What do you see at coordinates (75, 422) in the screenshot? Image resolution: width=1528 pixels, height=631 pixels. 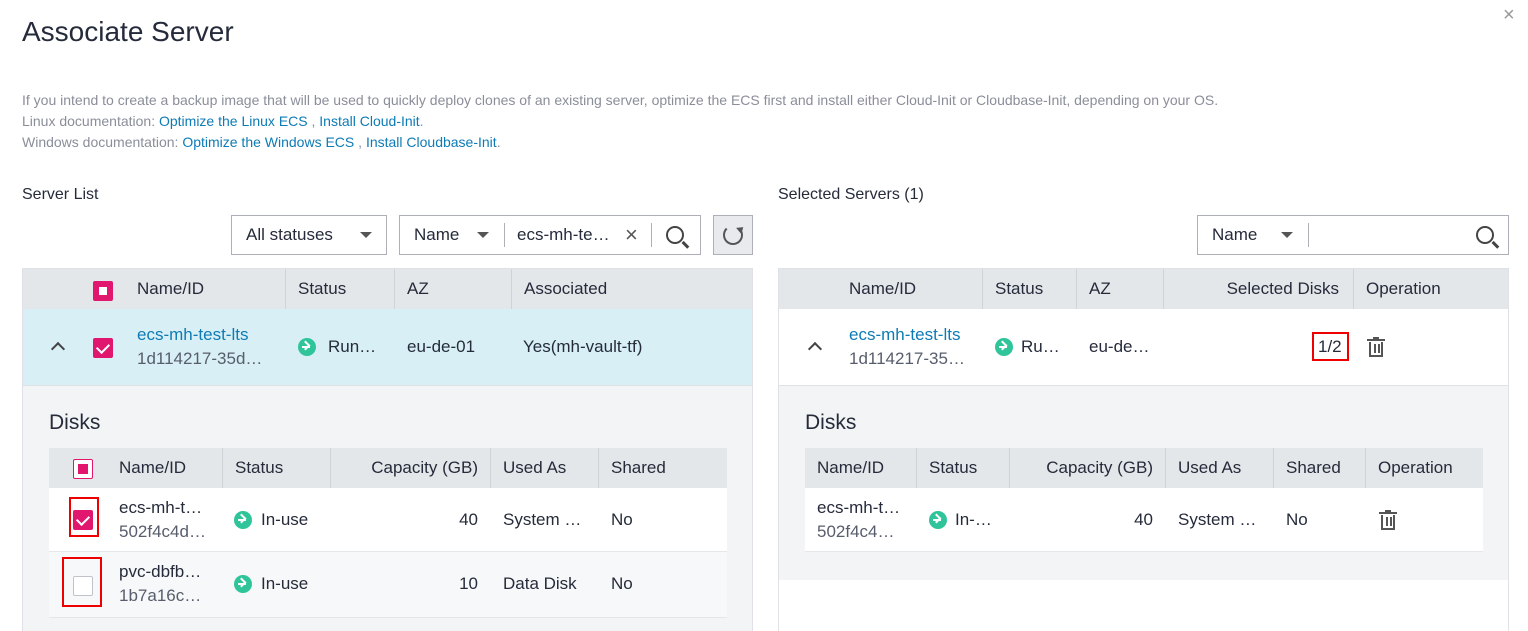 I see `disks-label: Disks` at bounding box center [75, 422].